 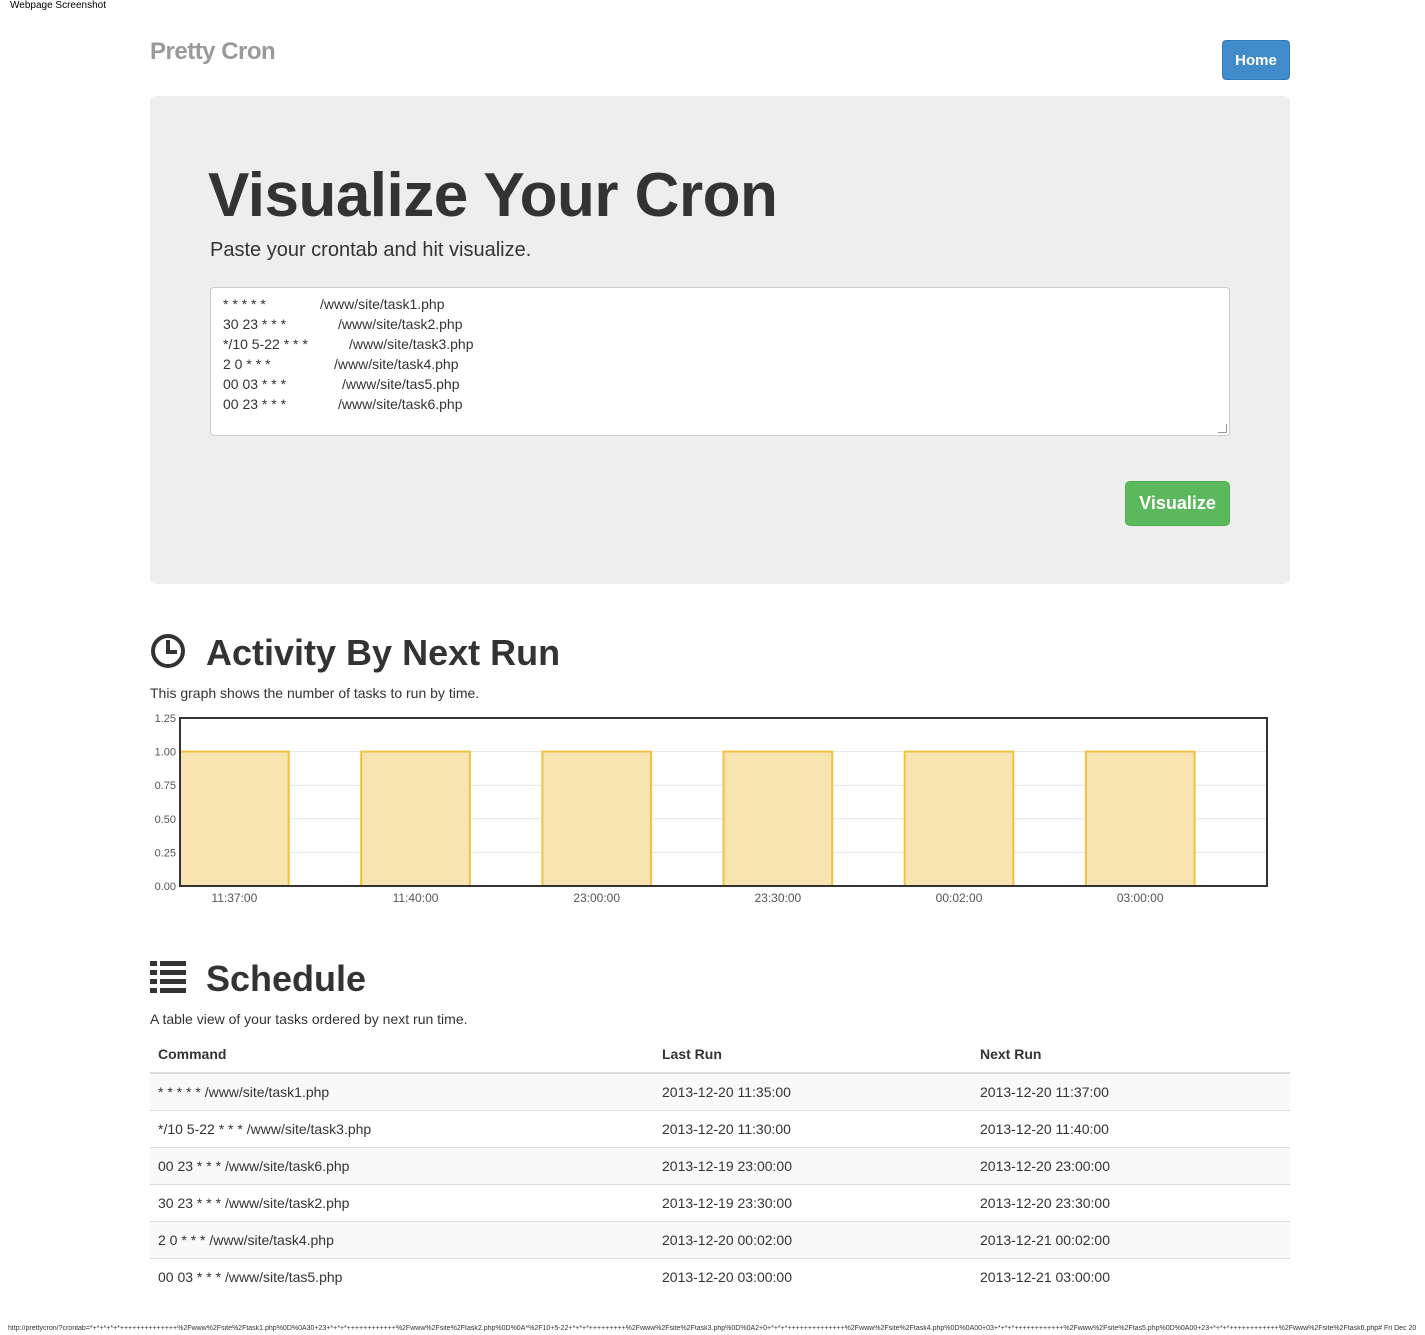 What do you see at coordinates (402, 1240) in the screenshot?
I see `command-cell: 2 0 * * * /www/site/task4.php` at bounding box center [402, 1240].